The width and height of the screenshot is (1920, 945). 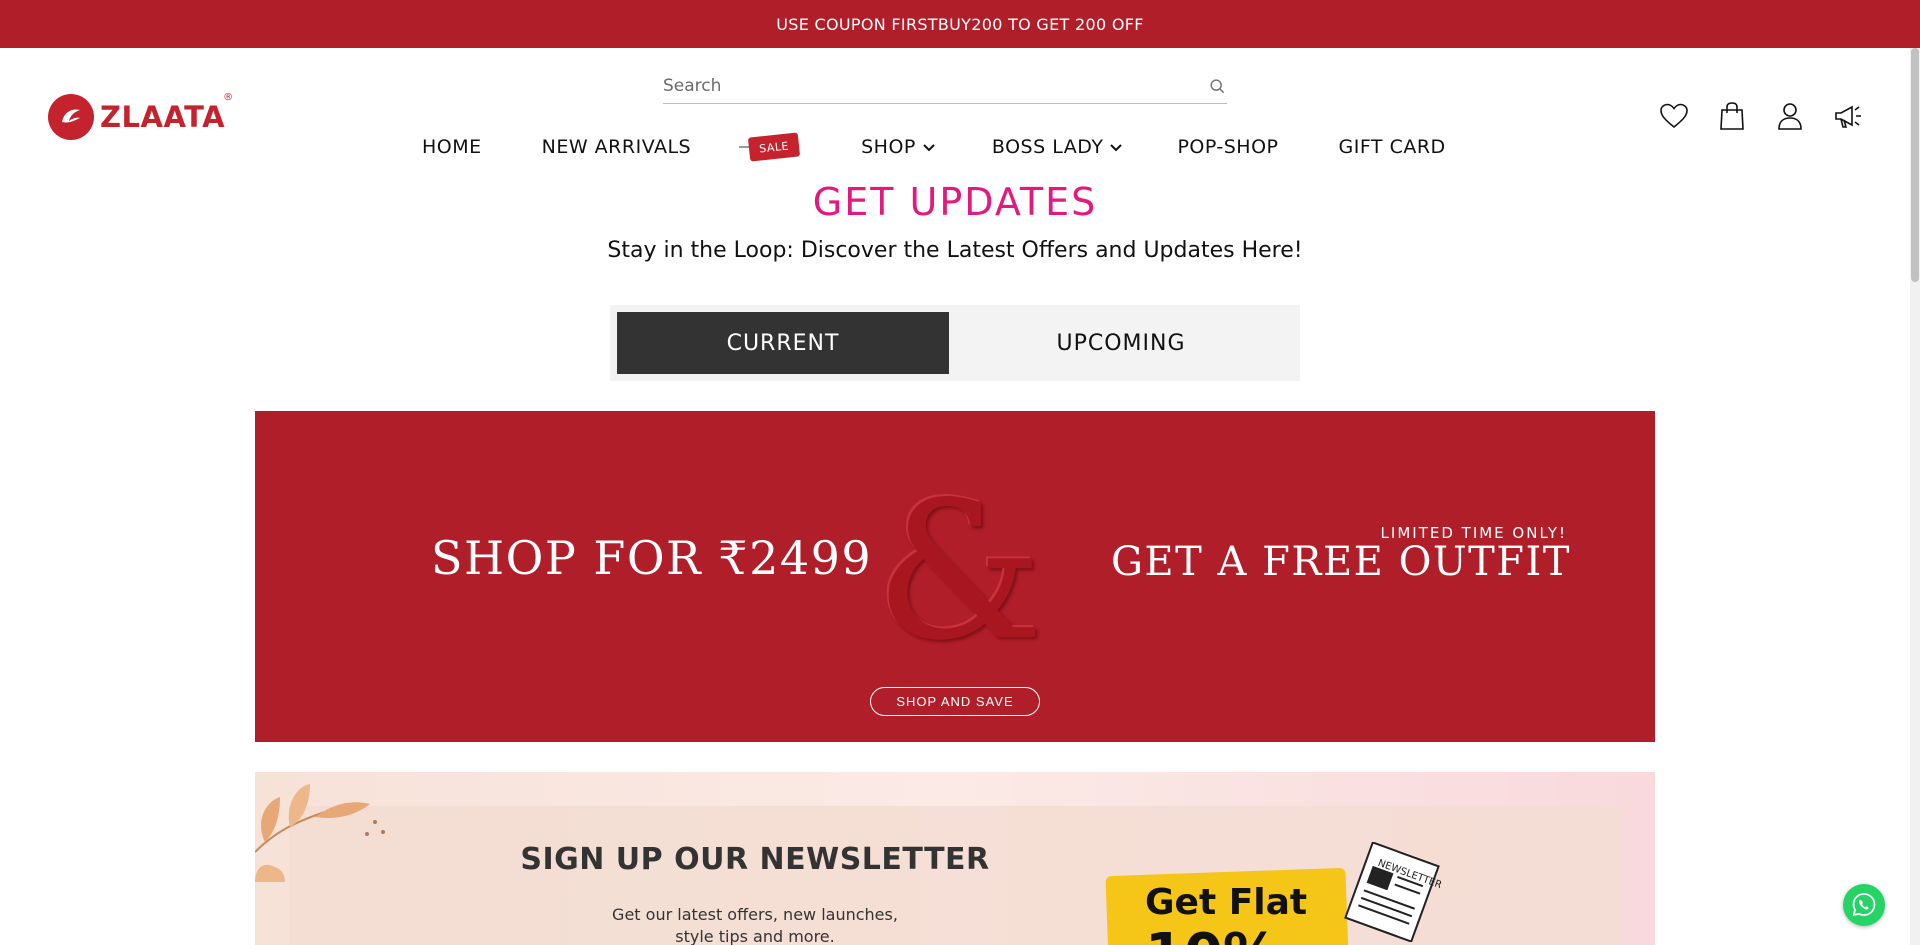 I want to click on promo-left-text: SHOP FOR ₹2499, so click(x=652, y=558).